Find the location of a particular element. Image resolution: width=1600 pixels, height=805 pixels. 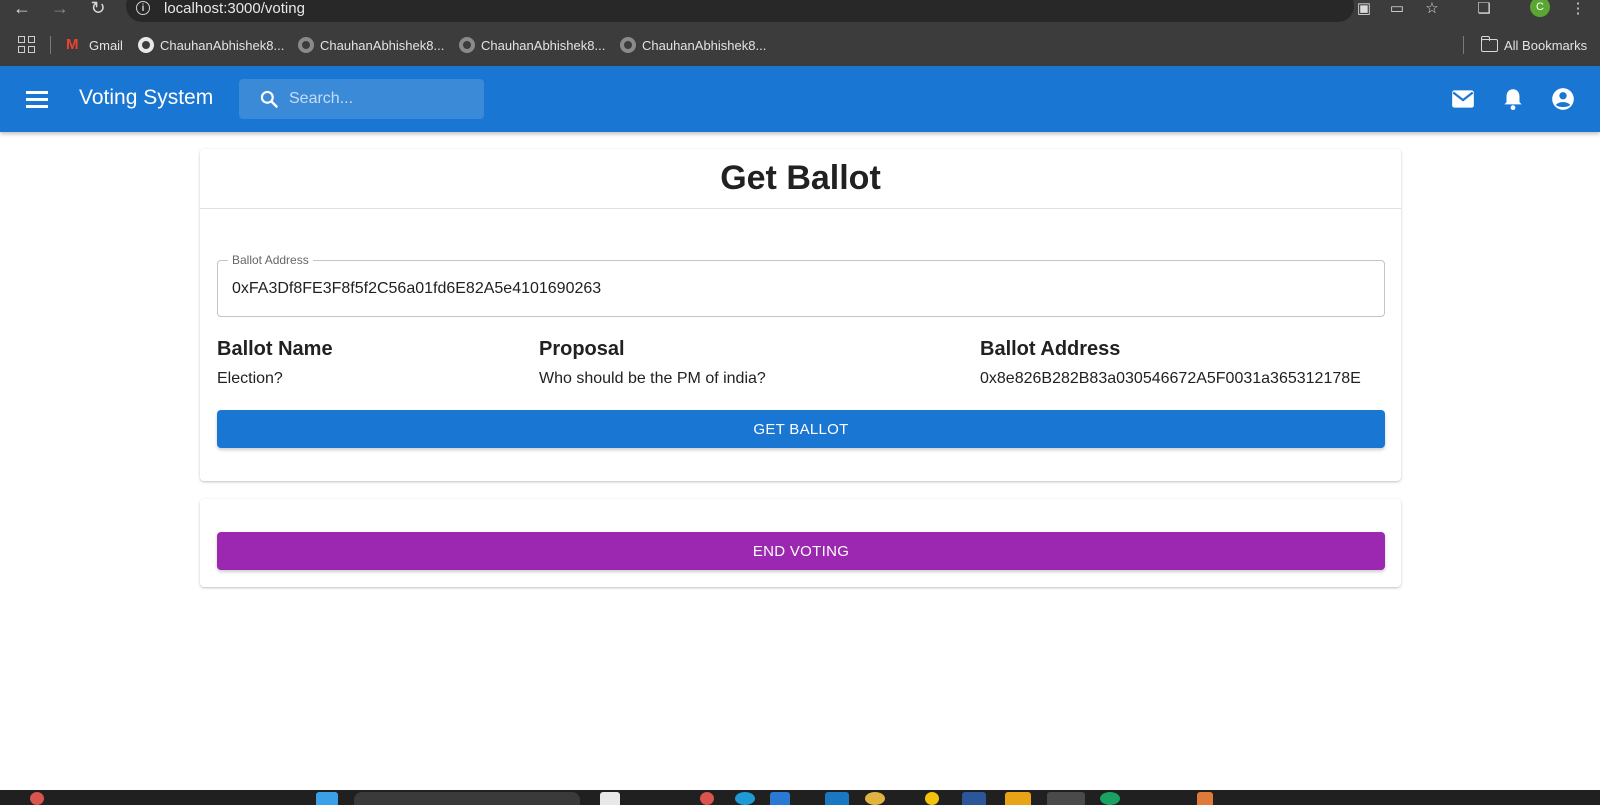

os-taskbar is located at coordinates (800, 797).